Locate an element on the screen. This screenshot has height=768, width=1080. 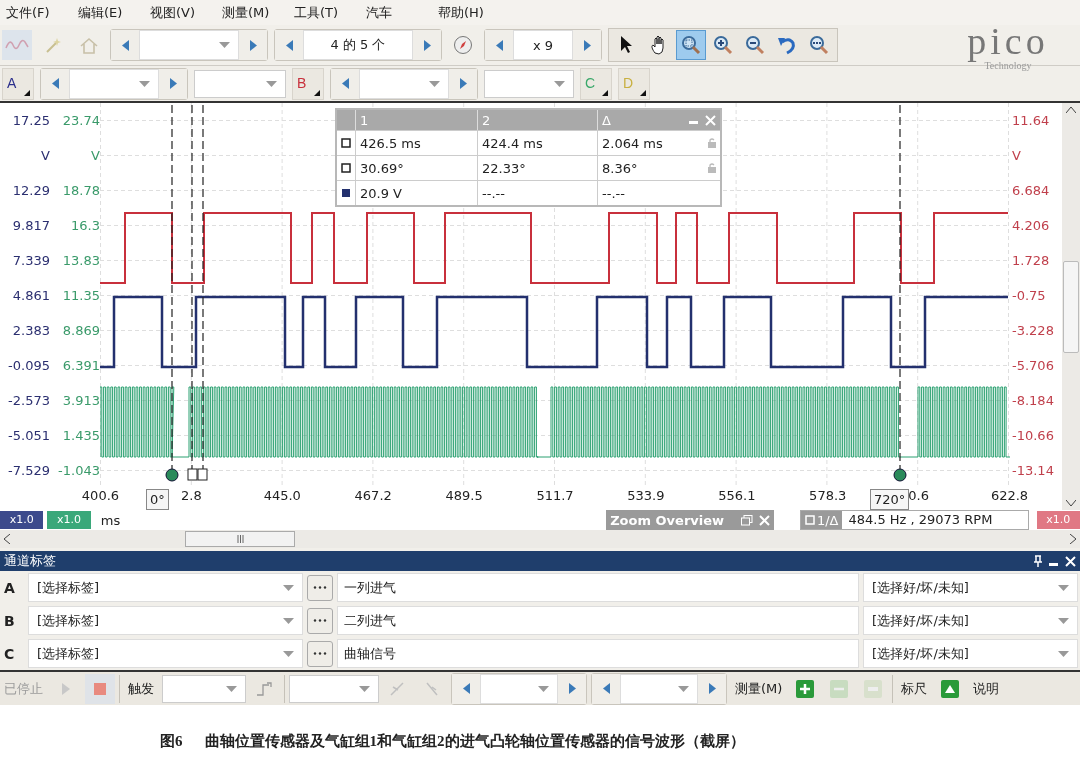
axis-label: V is located at coordinates (45, 156).